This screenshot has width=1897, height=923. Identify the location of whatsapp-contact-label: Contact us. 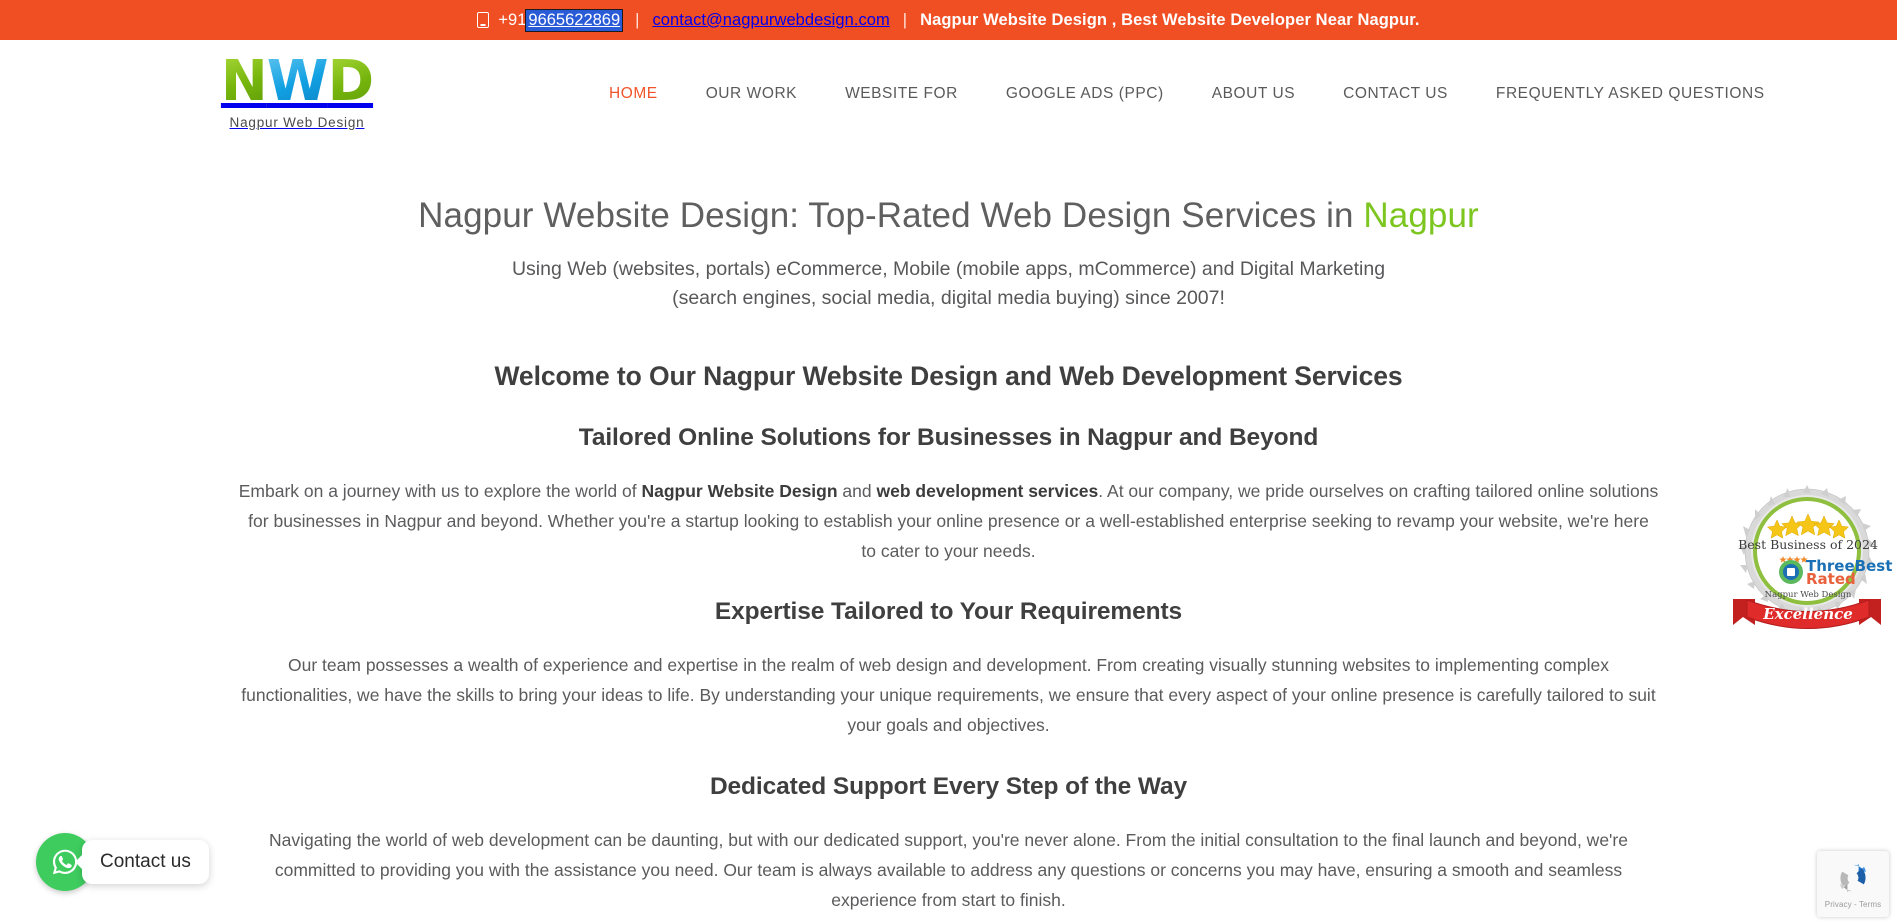
(145, 862).